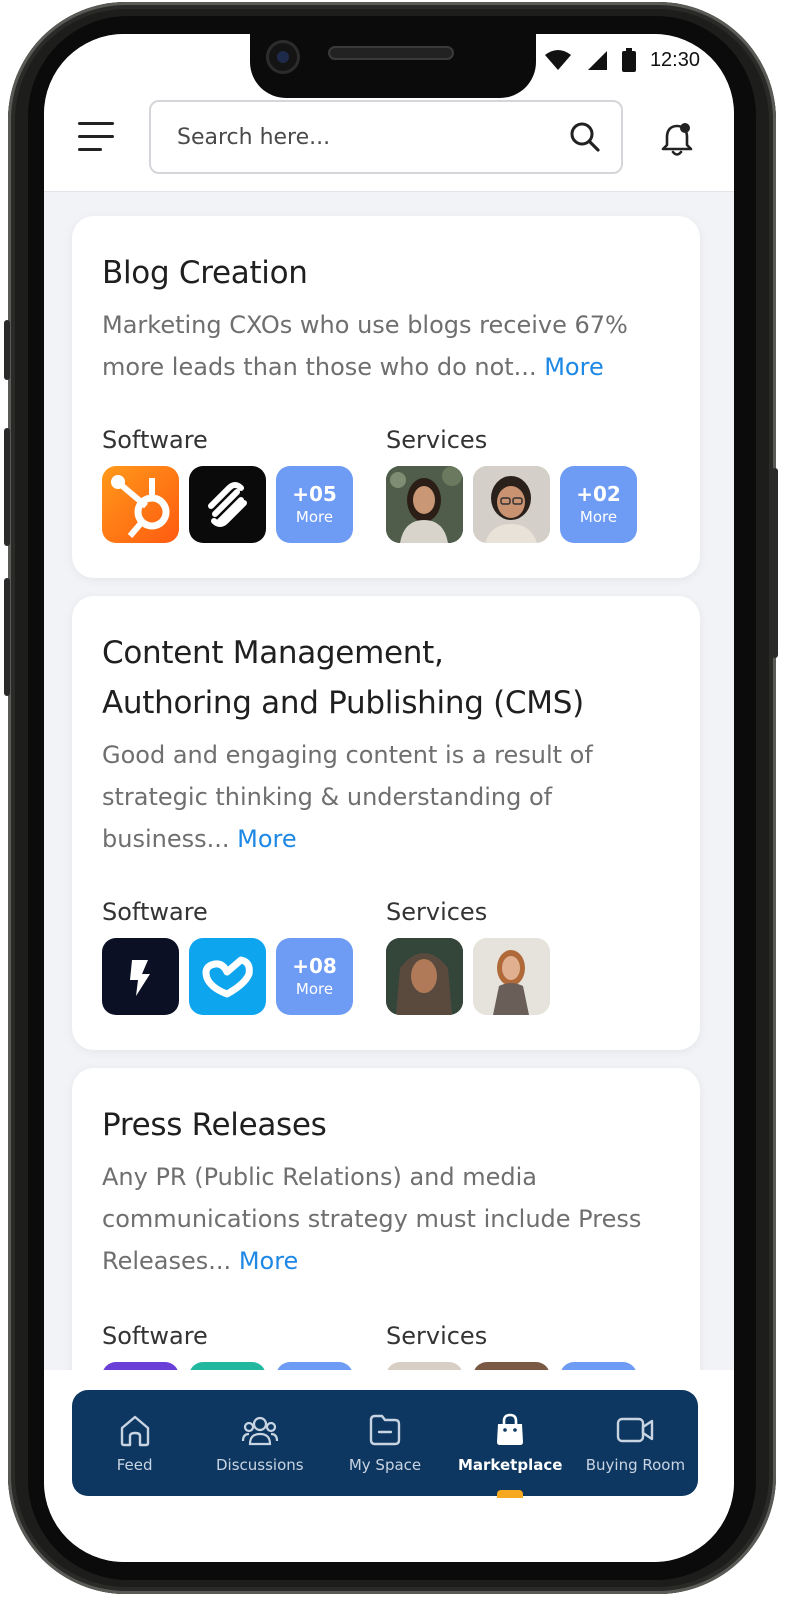 This screenshot has width=790, height=1600. I want to click on notification-bell-icon, so click(677, 139).